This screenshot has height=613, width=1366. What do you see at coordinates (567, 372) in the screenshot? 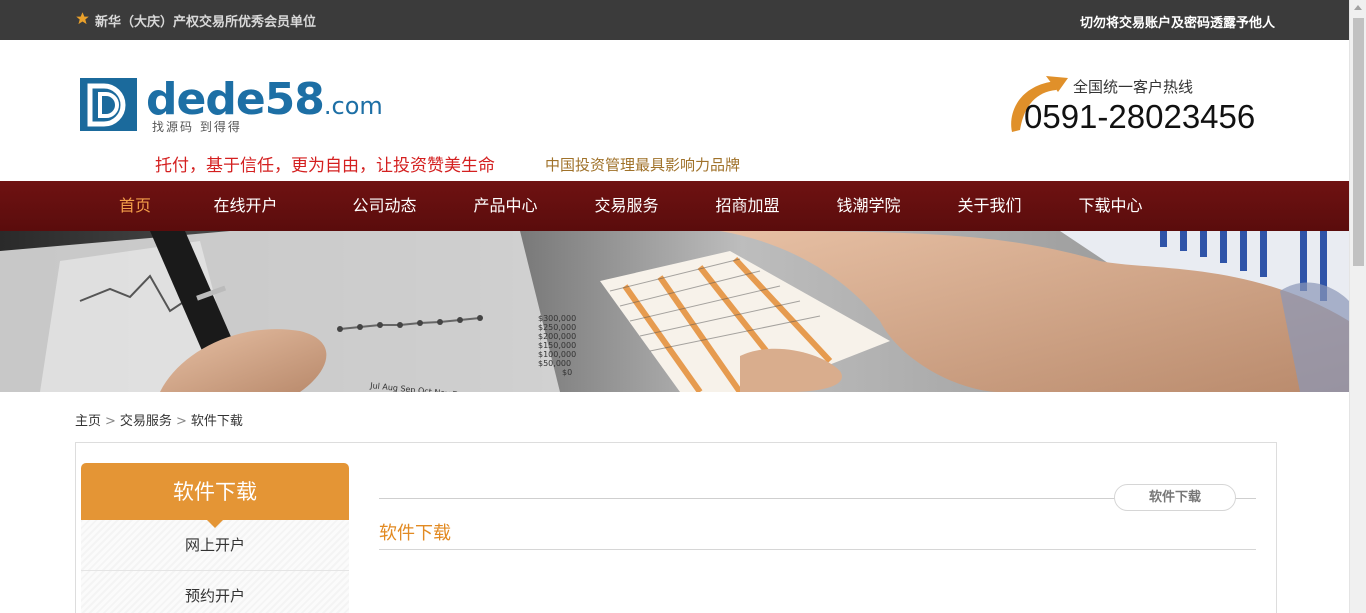
I see `banner-axis-6: $0` at bounding box center [567, 372].